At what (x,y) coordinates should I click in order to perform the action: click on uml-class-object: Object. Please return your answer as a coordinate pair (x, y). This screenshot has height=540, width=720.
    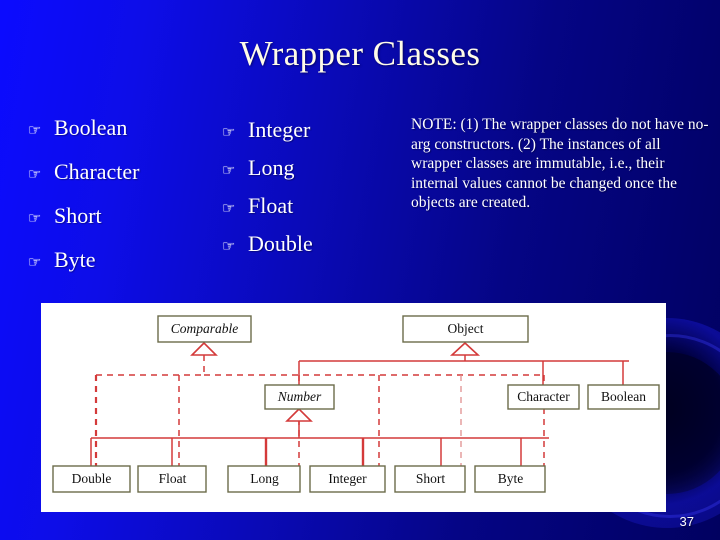
    Looking at the image, I should click on (465, 329).